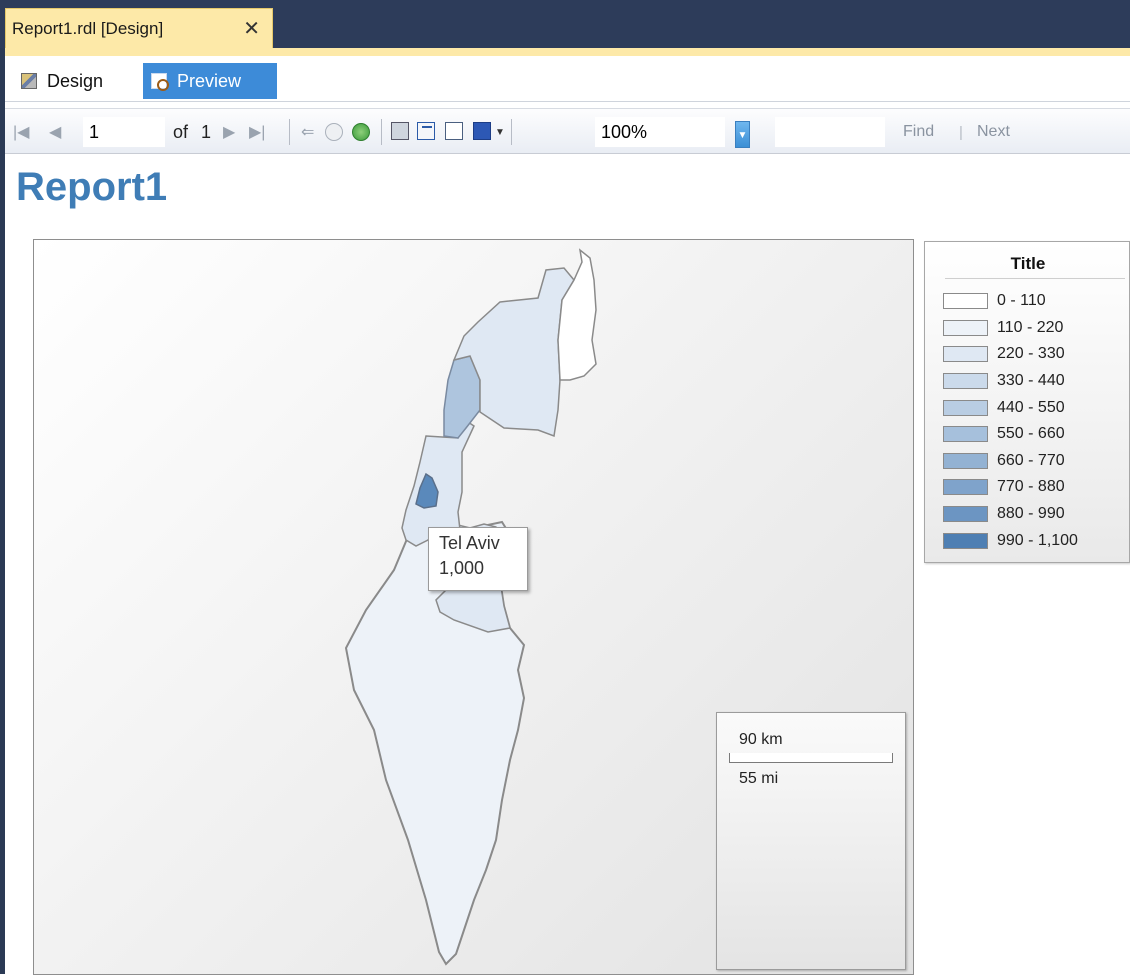  Describe the element at coordinates (229, 132) in the screenshot. I see `next-page-icon: ▶` at that location.